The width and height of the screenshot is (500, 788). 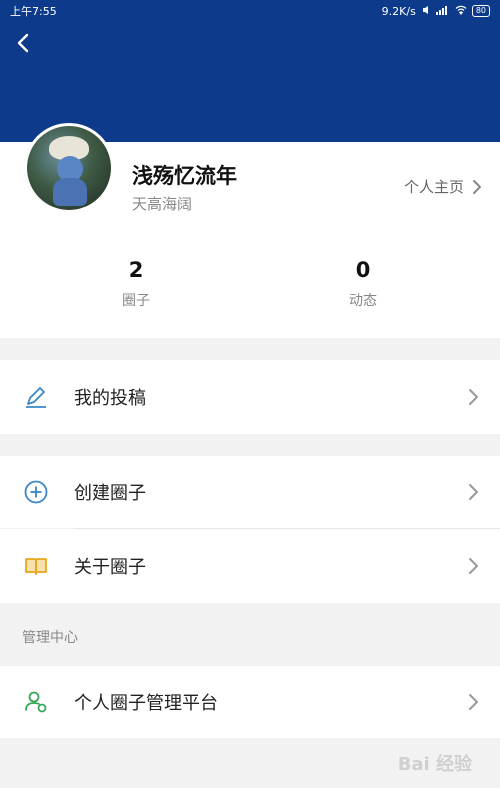 What do you see at coordinates (162, 204) in the screenshot?
I see `user-signature: 天高海阔` at bounding box center [162, 204].